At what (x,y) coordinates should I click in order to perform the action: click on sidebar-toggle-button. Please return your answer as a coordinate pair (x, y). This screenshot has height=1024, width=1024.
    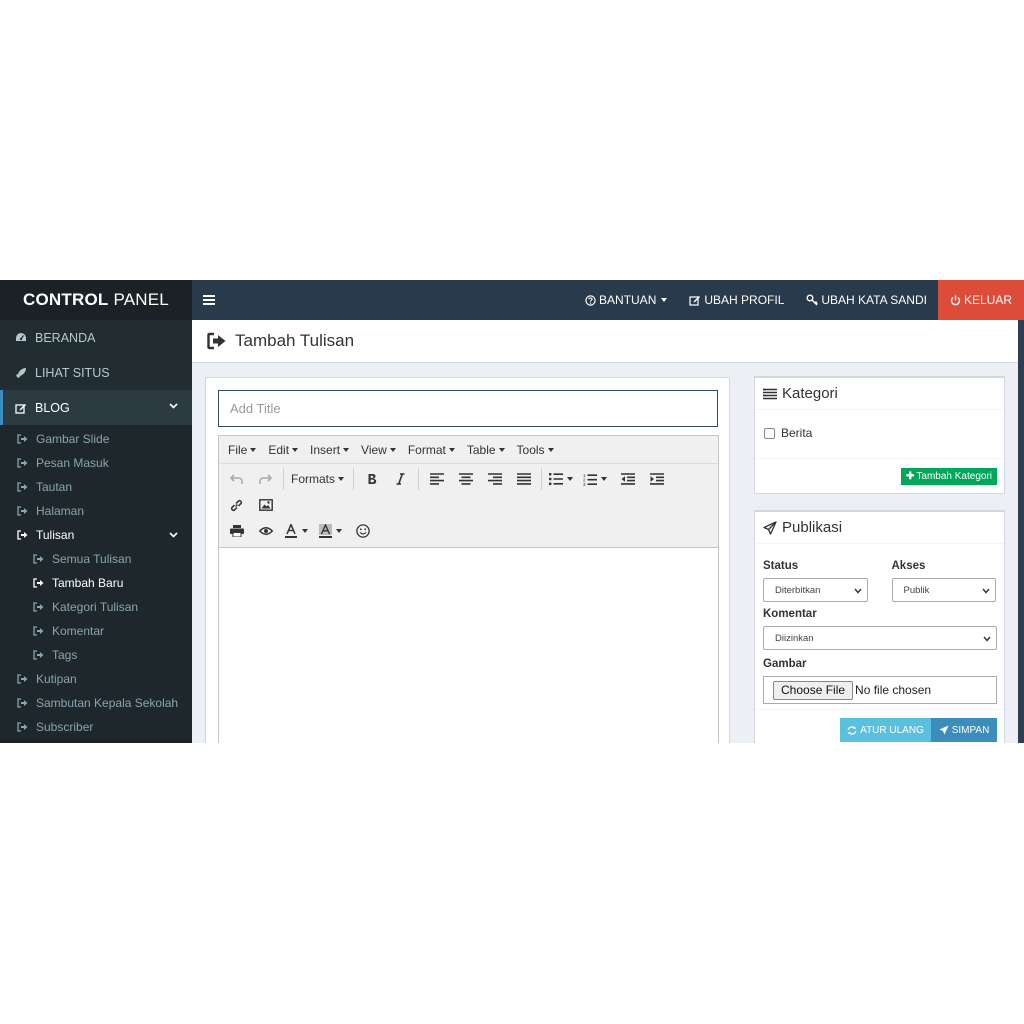
    Looking at the image, I should click on (209, 300).